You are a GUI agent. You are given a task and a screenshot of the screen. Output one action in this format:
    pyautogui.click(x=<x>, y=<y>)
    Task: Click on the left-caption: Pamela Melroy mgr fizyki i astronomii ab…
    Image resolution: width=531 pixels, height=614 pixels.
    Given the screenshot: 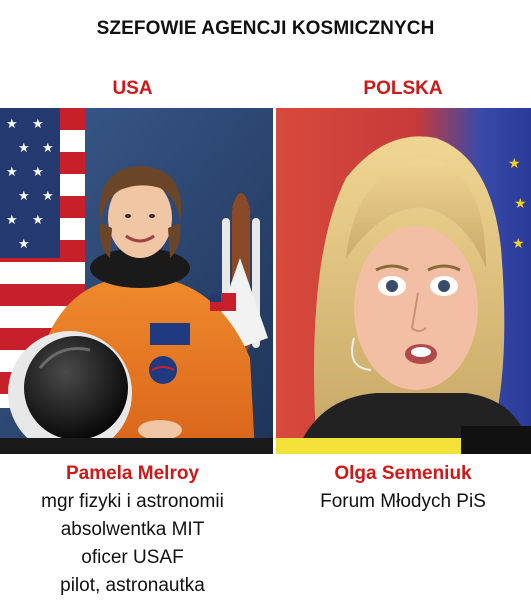 What is the action you would take?
    pyautogui.click(x=132, y=530)
    